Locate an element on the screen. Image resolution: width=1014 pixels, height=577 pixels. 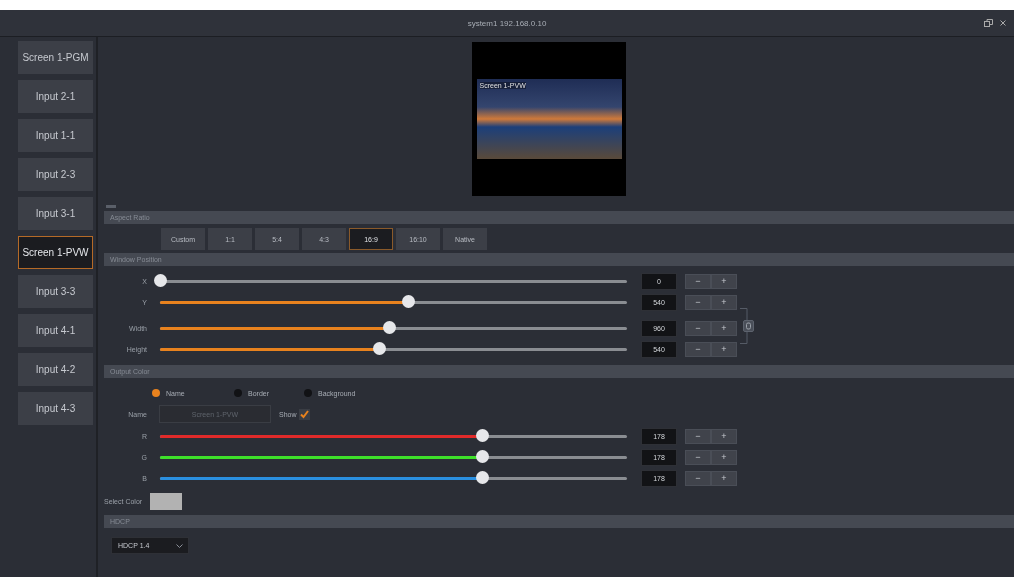
source-button: Screen 1-PVW is located at coordinates (55, 252).